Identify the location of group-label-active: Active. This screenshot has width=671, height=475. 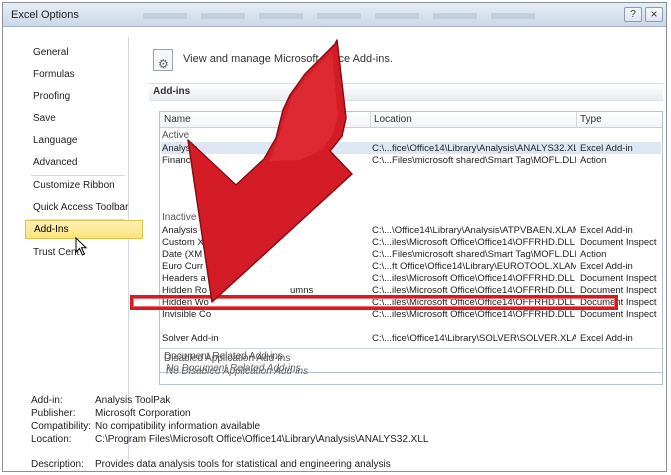
(176, 135).